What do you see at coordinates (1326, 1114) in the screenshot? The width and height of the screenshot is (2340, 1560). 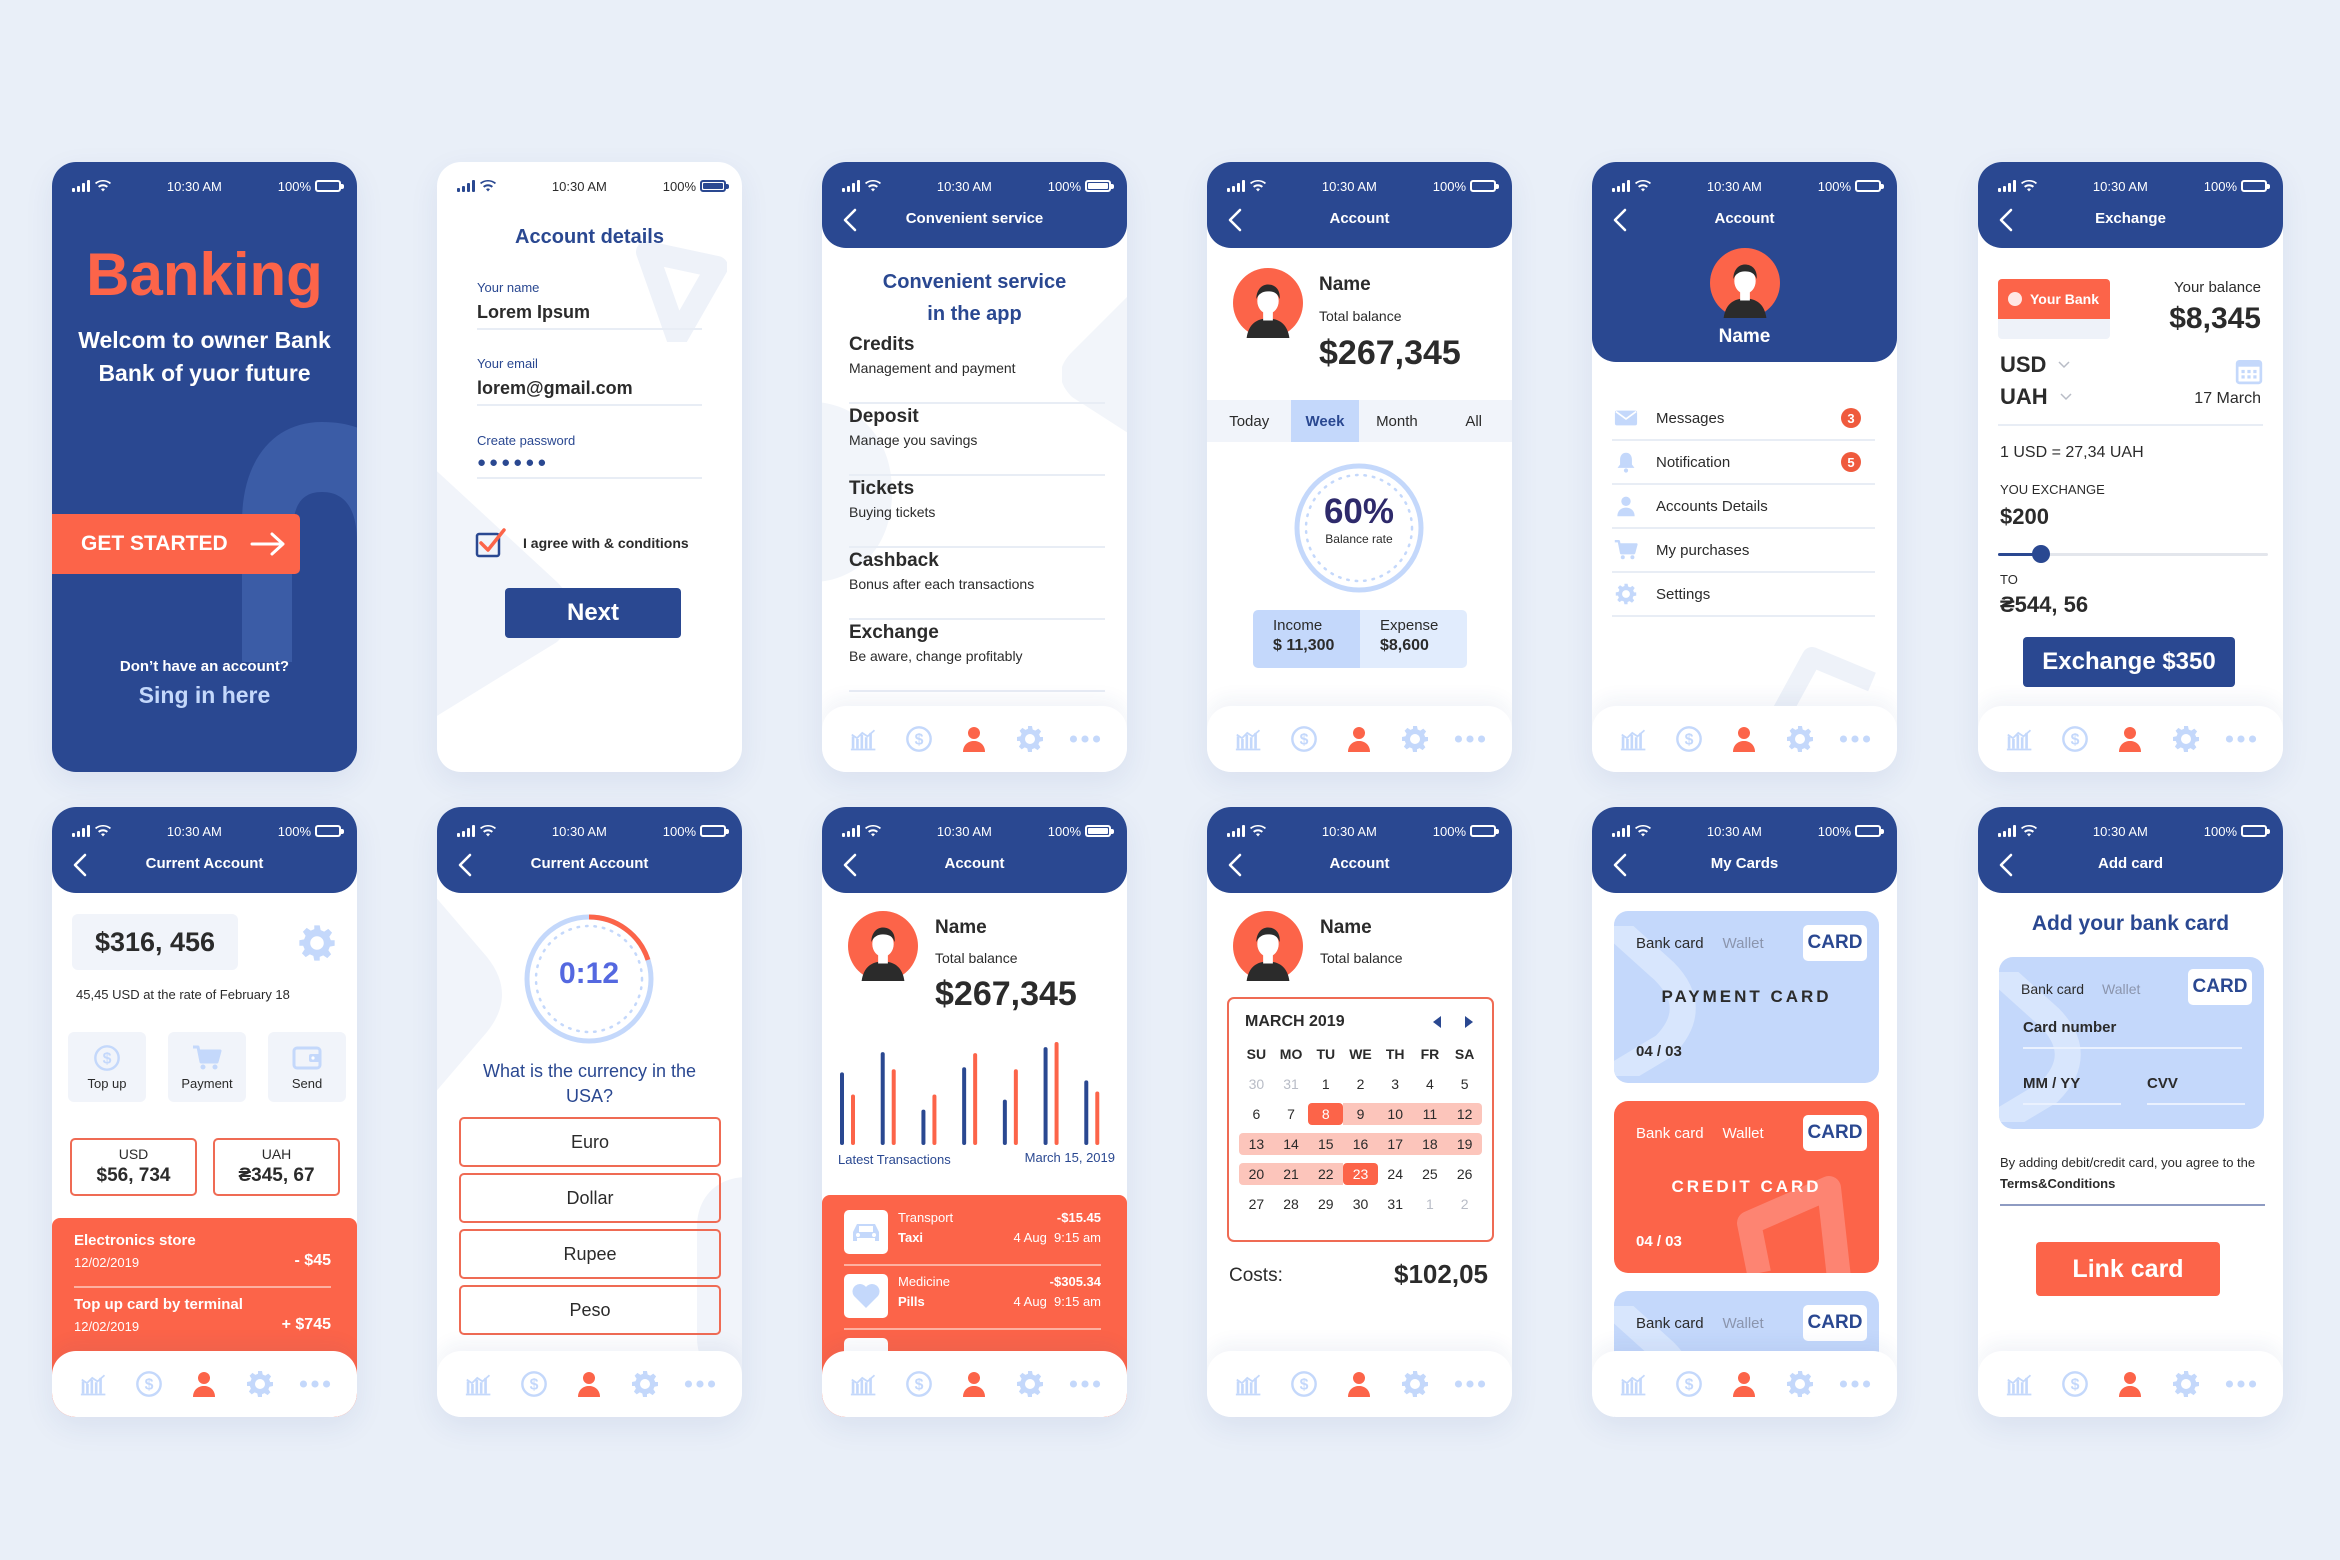 I see `calendar-day: 8` at bounding box center [1326, 1114].